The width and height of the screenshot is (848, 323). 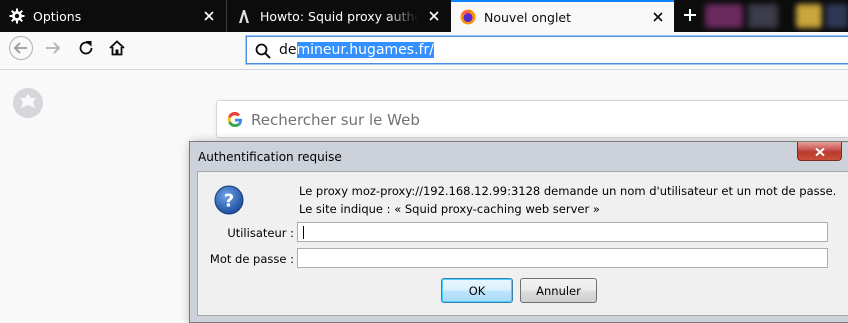 What do you see at coordinates (477, 290) in the screenshot?
I see `ok-button: OK` at bounding box center [477, 290].